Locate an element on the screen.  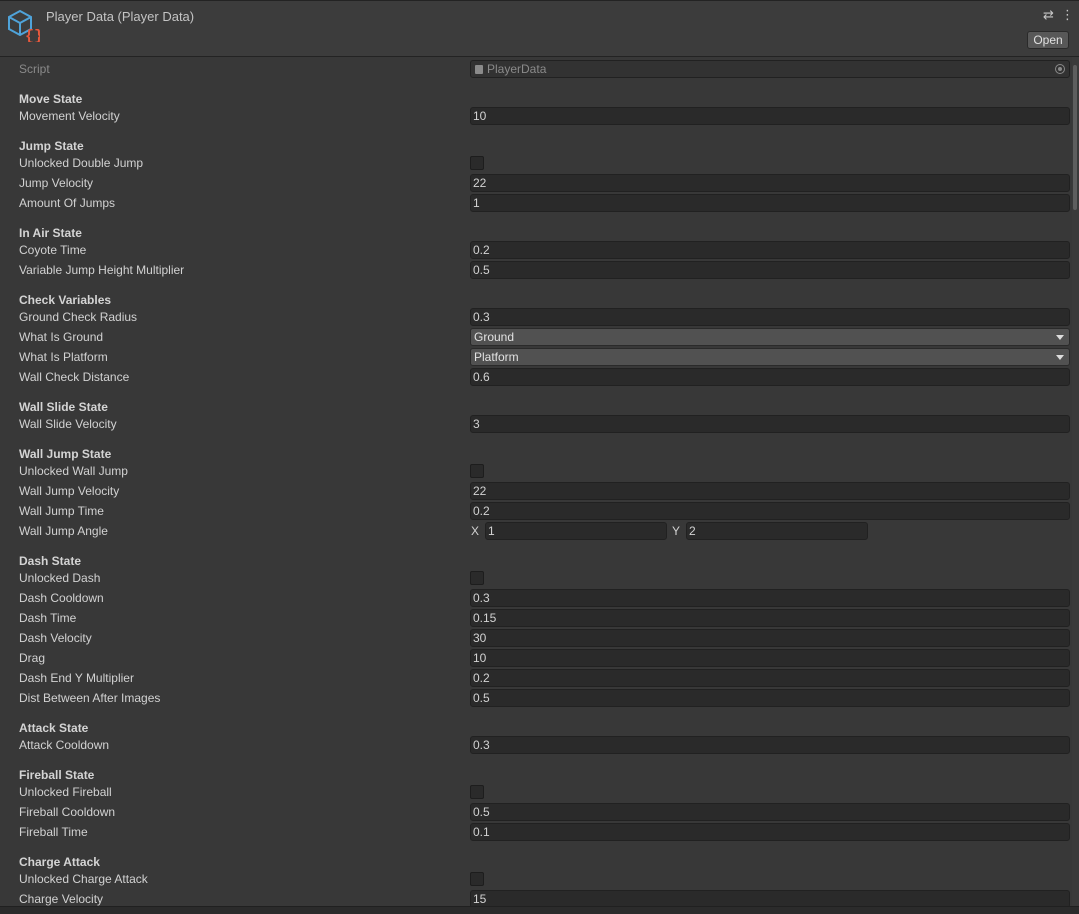
object-picker-icon is located at coordinates (1060, 69).